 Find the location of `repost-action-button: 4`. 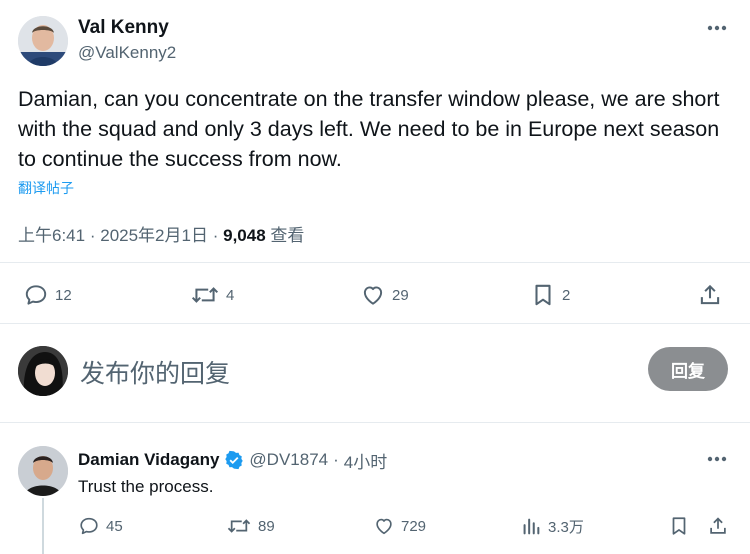

repost-action-button: 4 is located at coordinates (212, 295).